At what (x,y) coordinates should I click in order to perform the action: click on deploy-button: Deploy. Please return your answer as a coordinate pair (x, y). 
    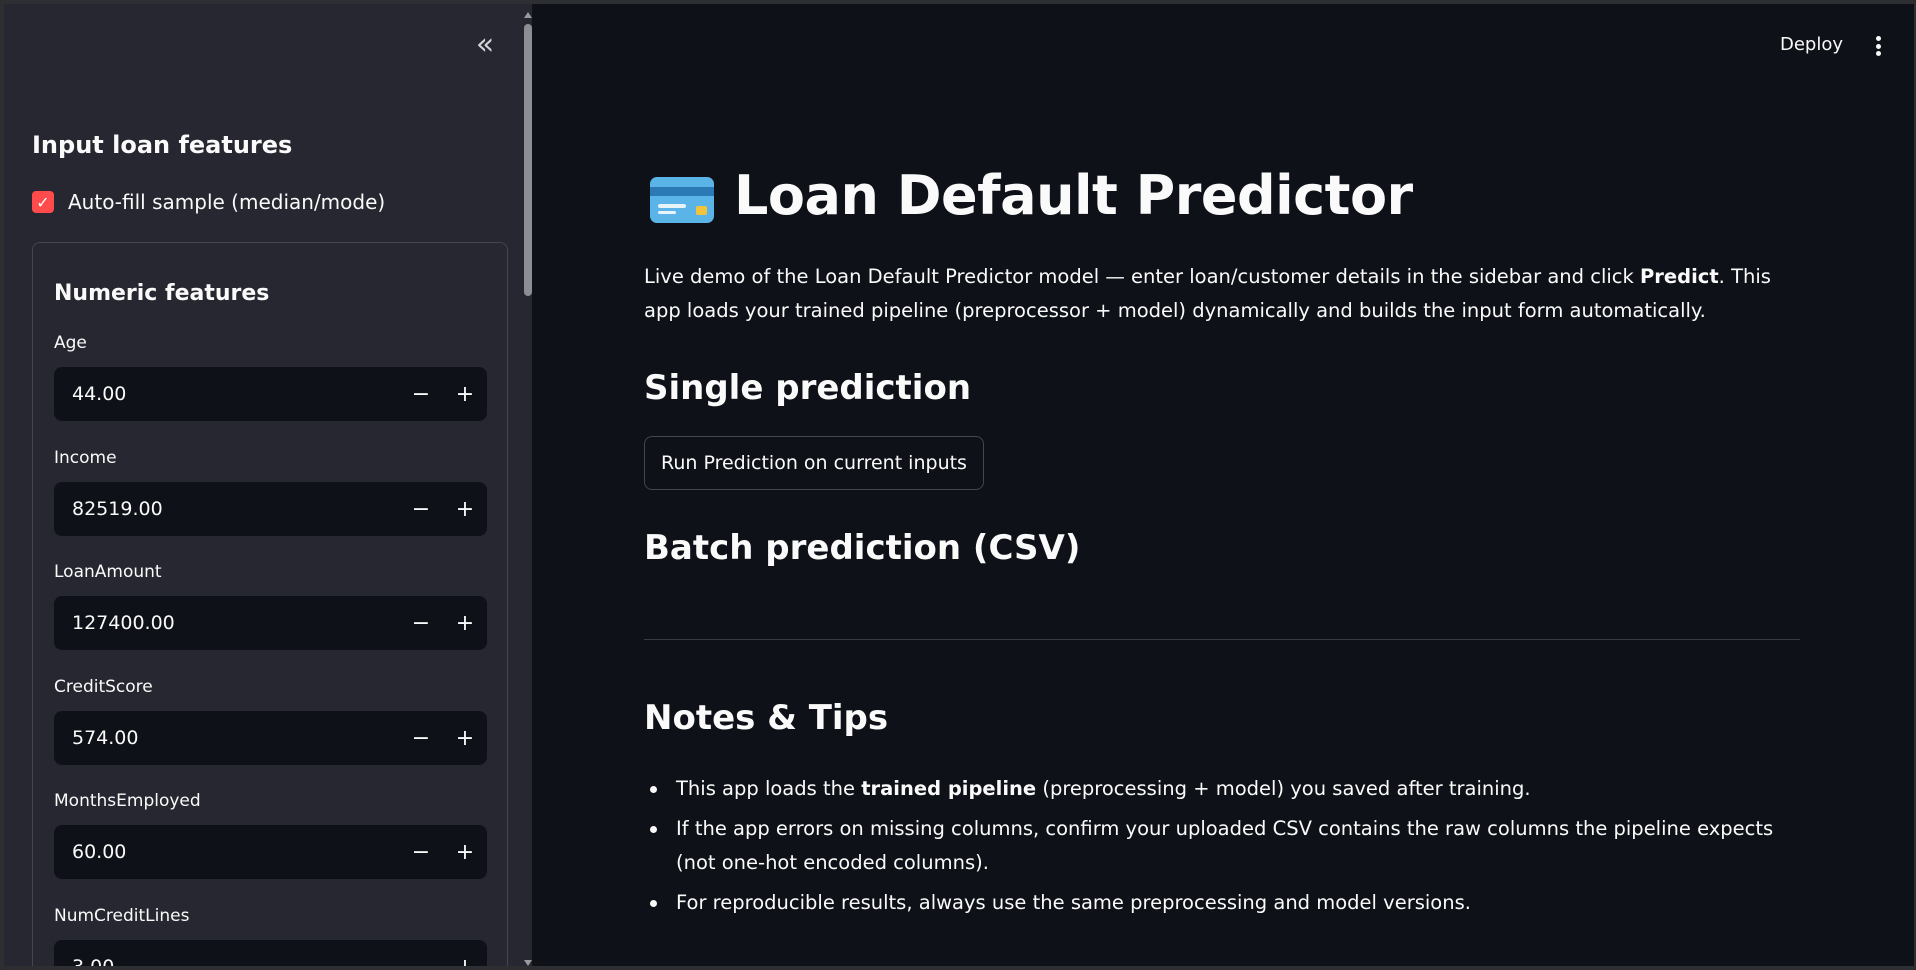
    Looking at the image, I should click on (1811, 44).